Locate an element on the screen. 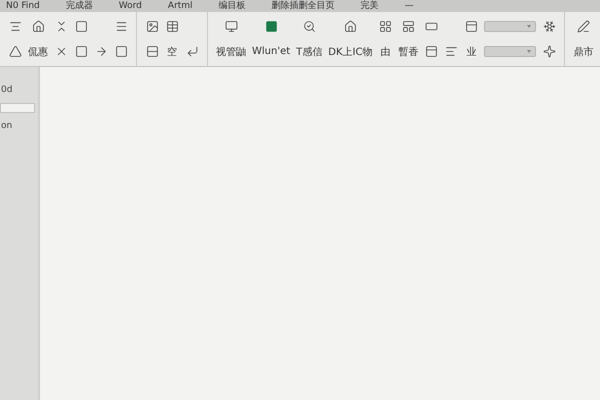  search-icon is located at coordinates (309, 26).